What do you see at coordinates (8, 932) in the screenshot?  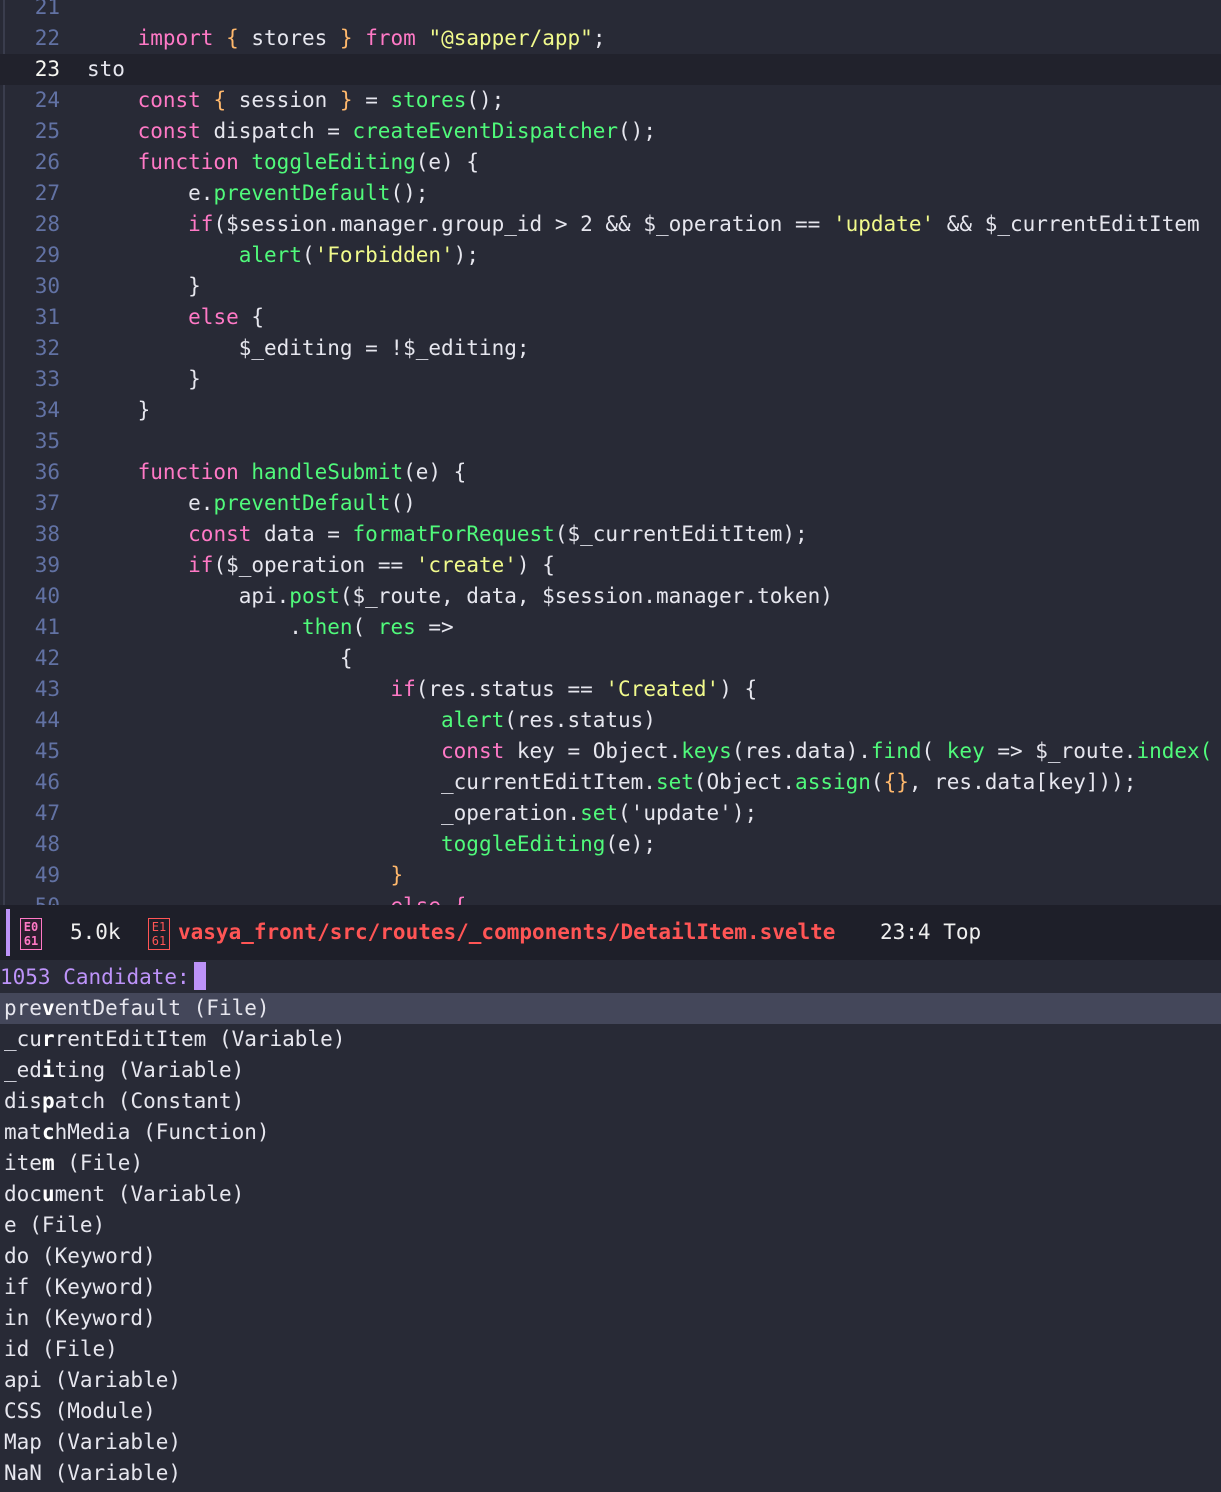 I see `modeline-indicator-bar` at bounding box center [8, 932].